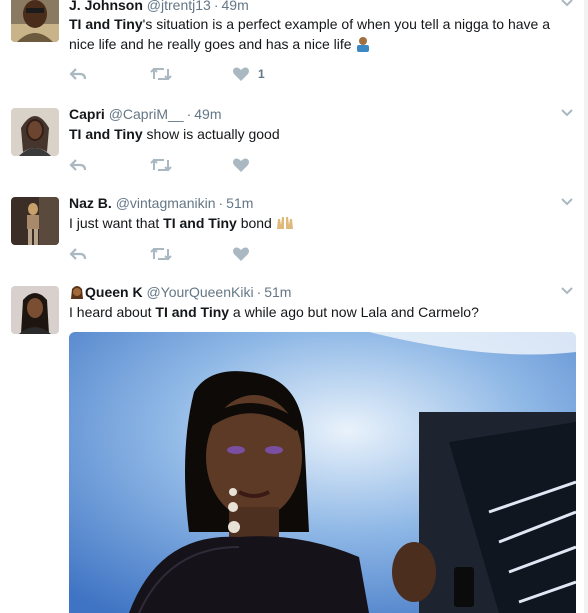 The image size is (588, 613). Describe the element at coordinates (199, 292) in the screenshot. I see `user-handle: @YourQueenKiki` at that location.